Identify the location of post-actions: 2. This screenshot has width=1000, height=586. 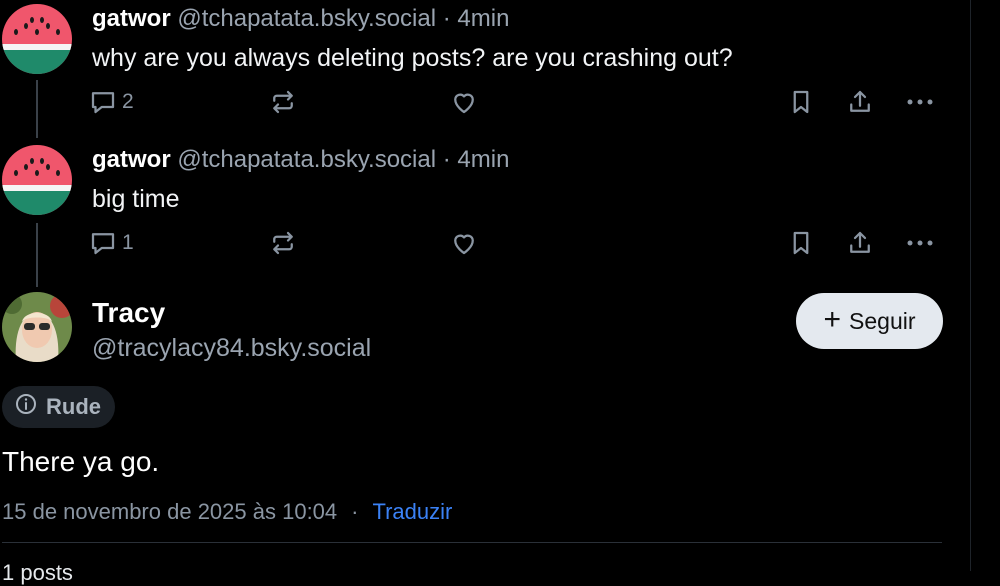
(518, 102).